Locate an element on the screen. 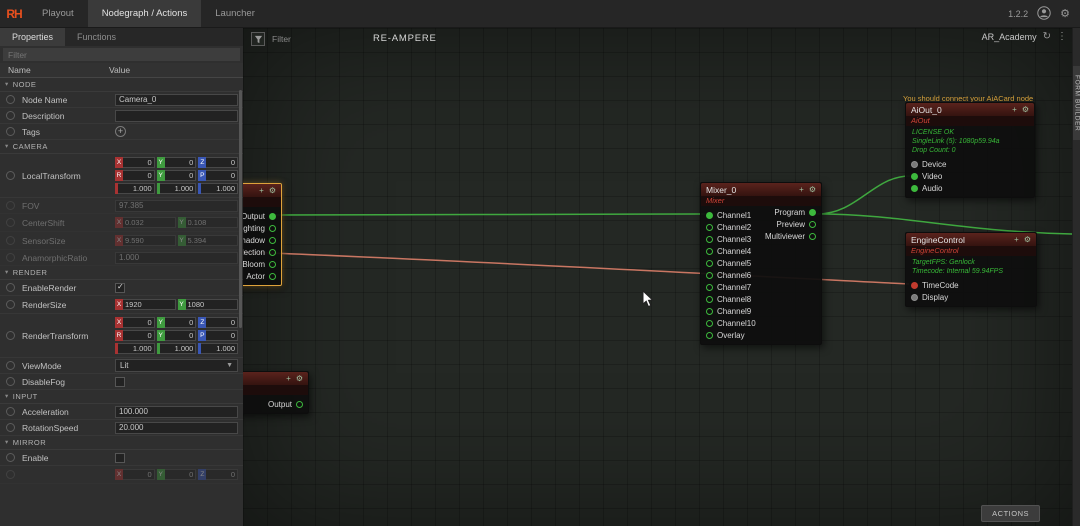 The image size is (1080, 526). wire-camera-to-mixer is located at coordinates (489, 214).